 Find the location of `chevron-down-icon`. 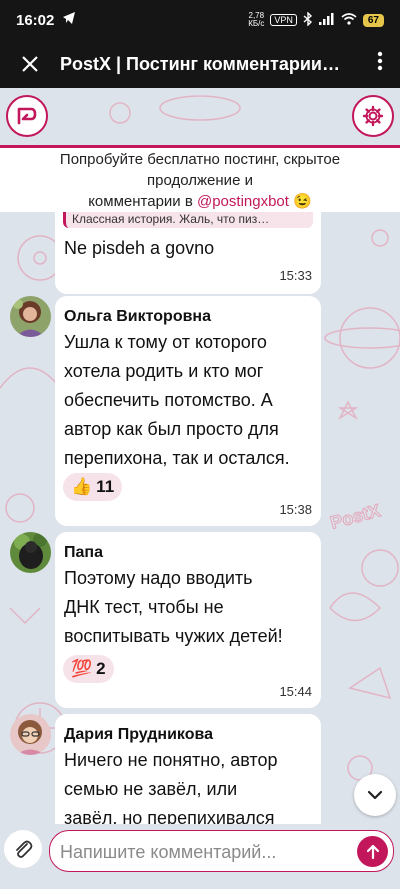

chevron-down-icon is located at coordinates (375, 795).